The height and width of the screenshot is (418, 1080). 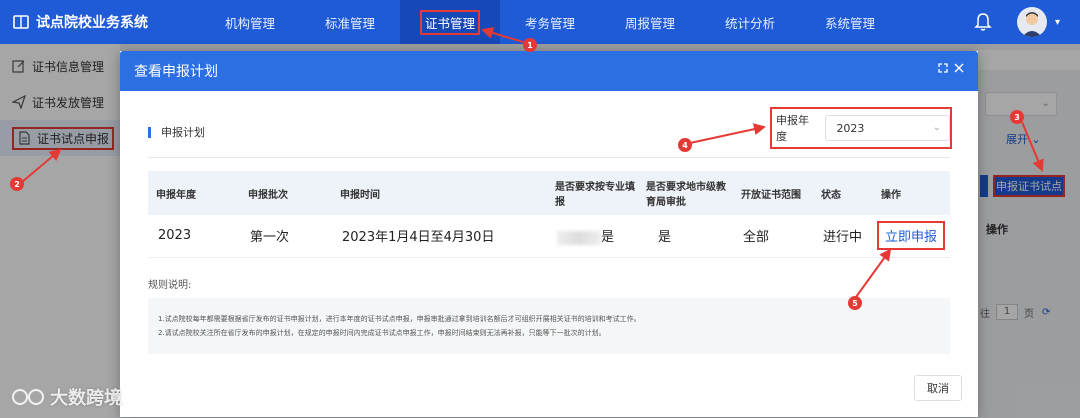 I want to click on watermark-text: 大数跨境, so click(x=86, y=398).